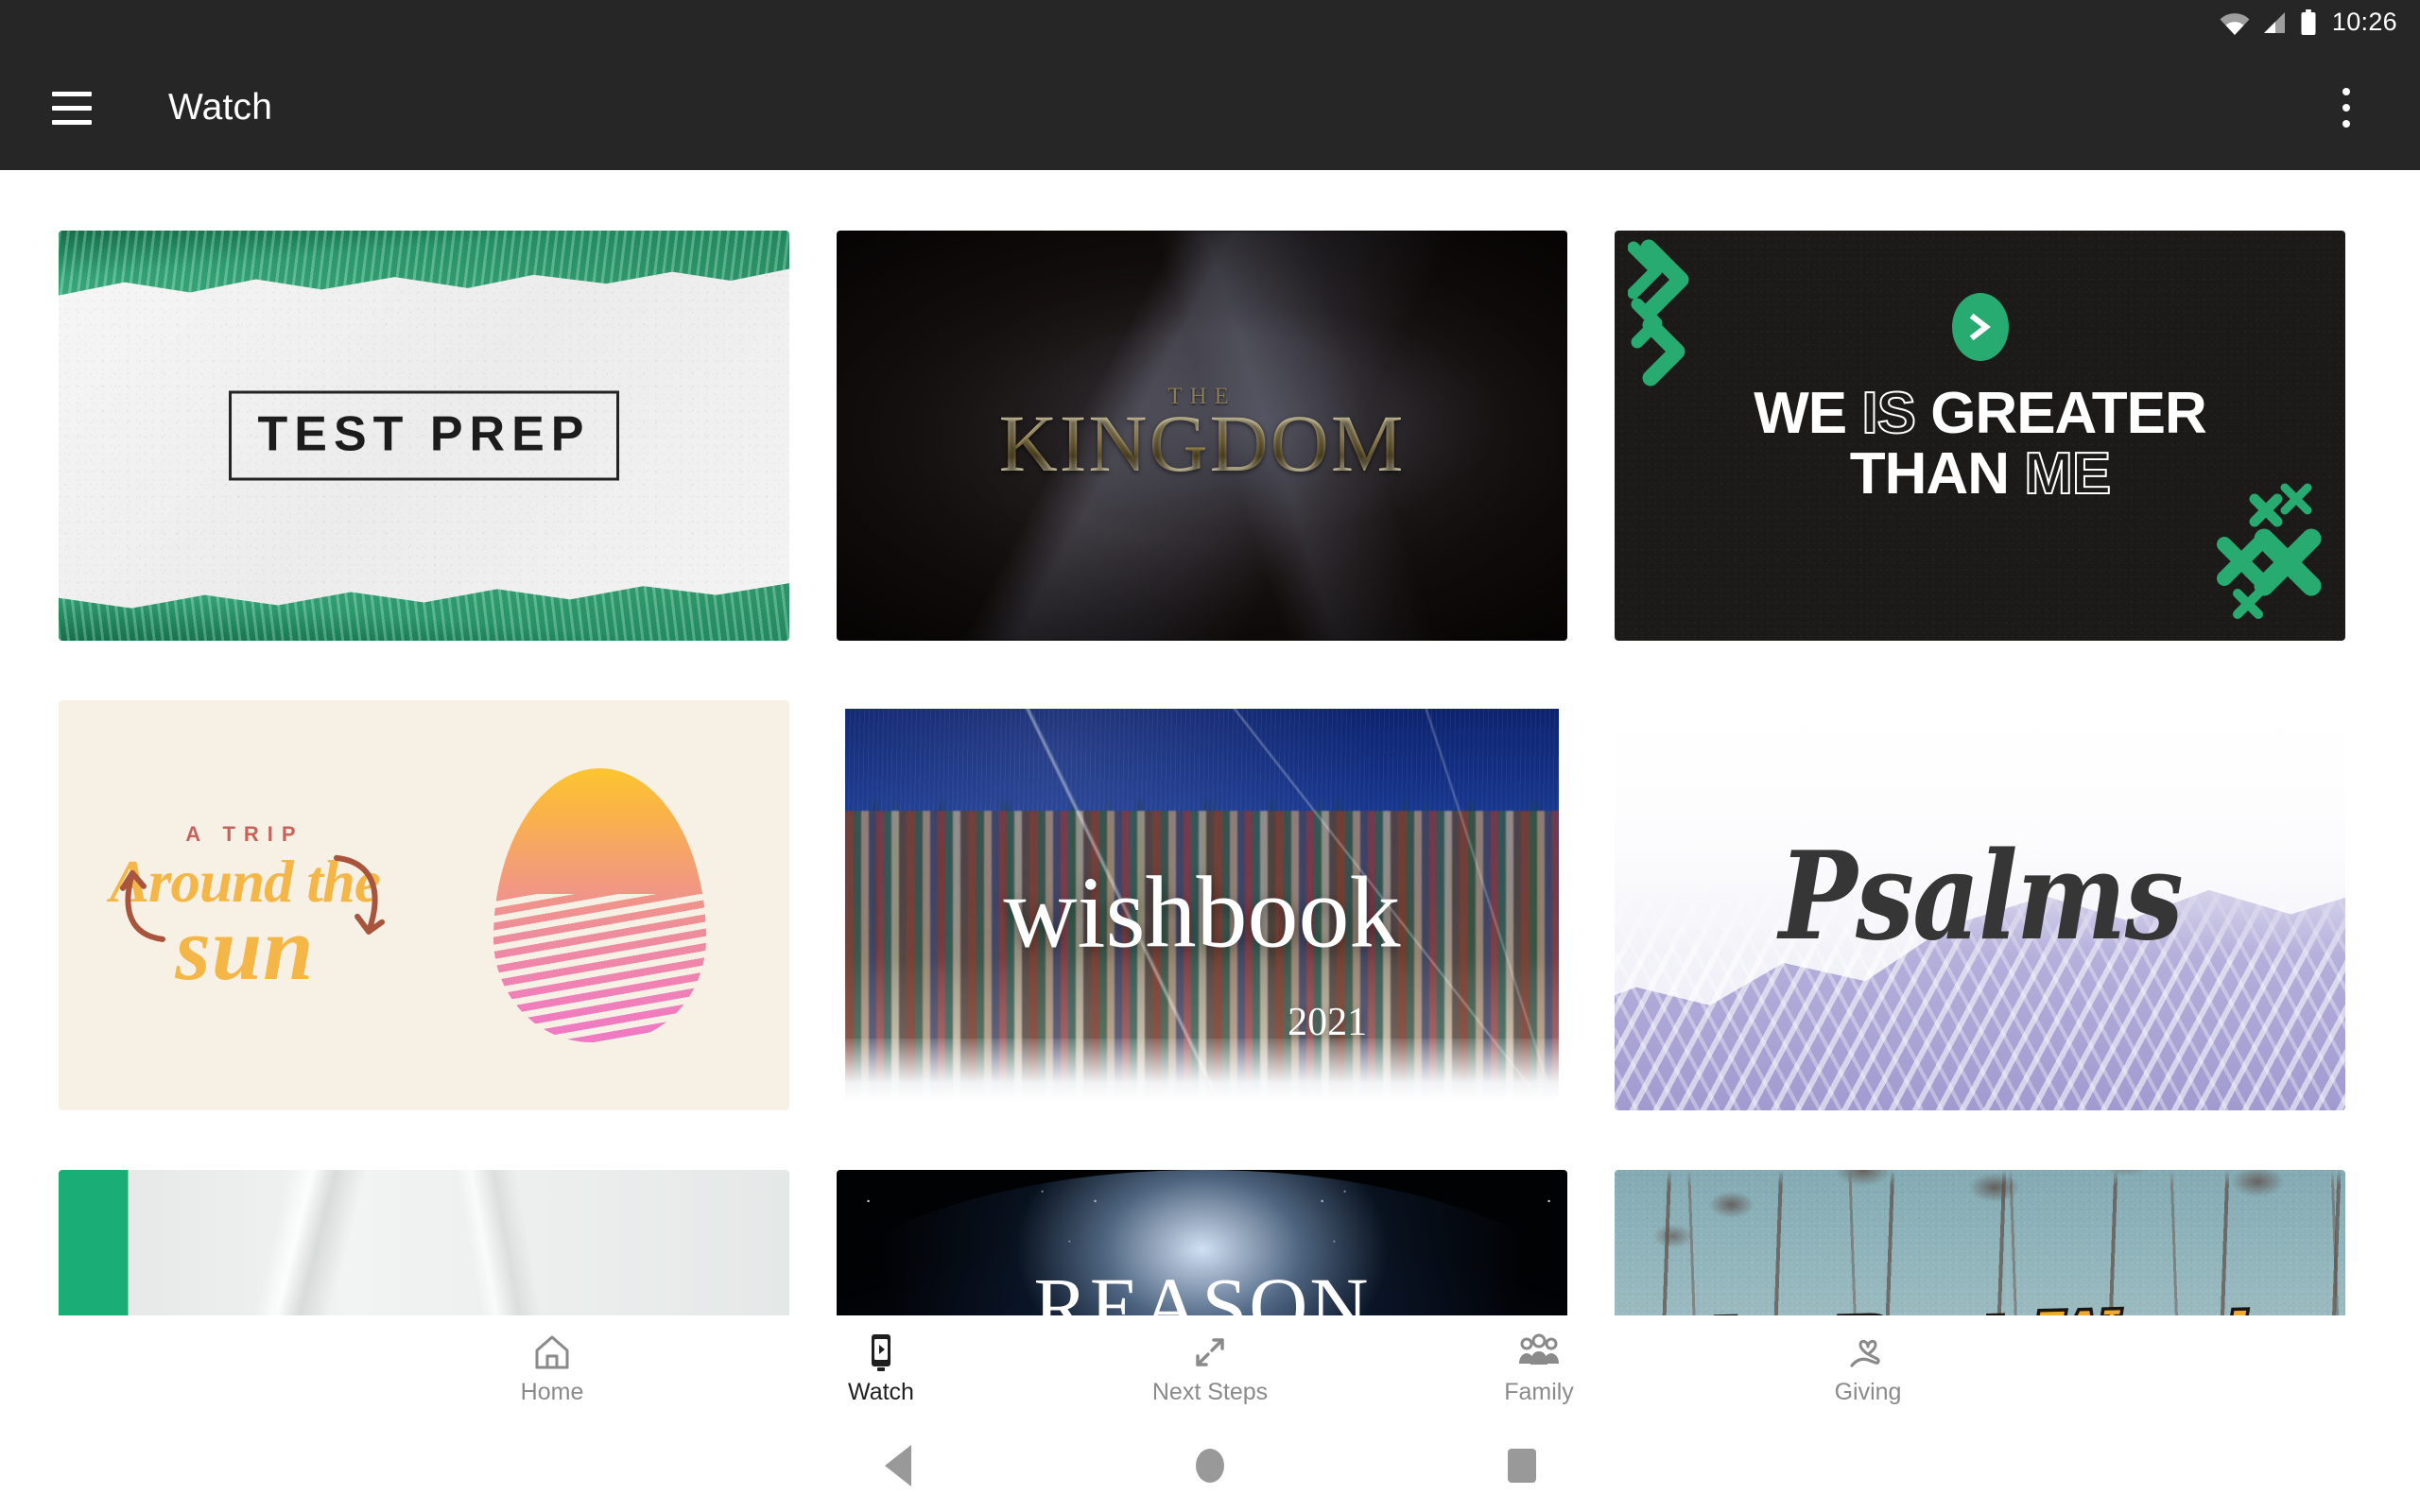 The image size is (2420, 1512). I want to click on nav-item-giving: Giving, so click(1867, 1367).